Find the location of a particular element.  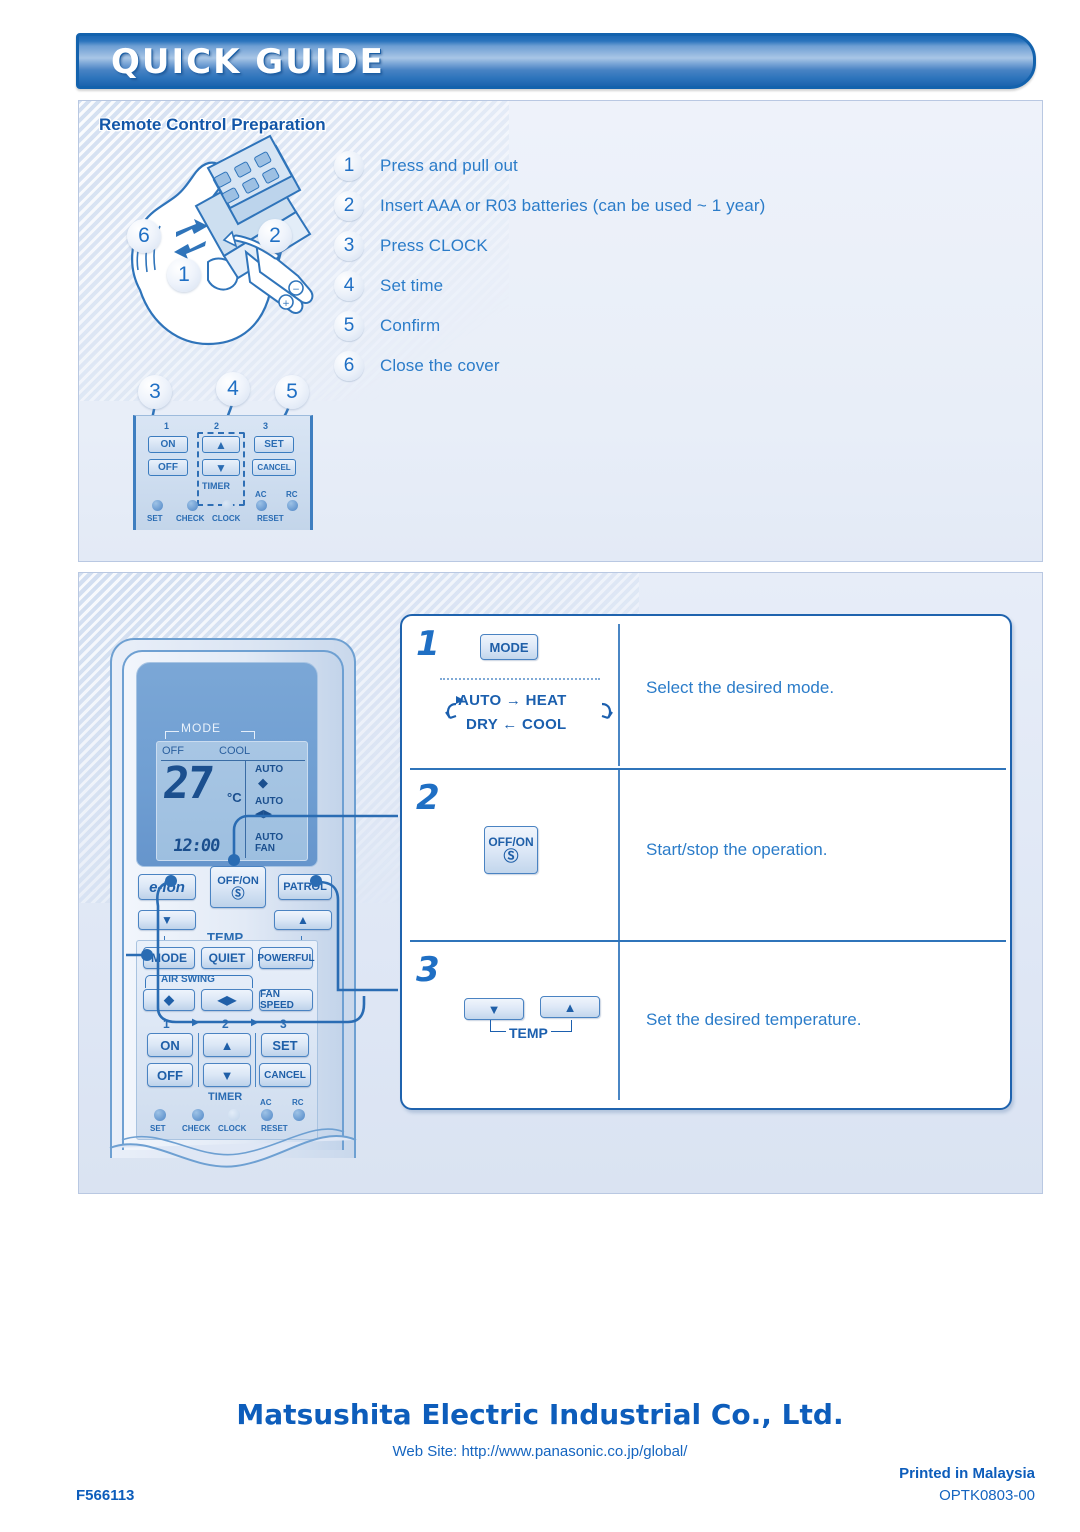

patrol-button: PATROL is located at coordinates (305, 887).